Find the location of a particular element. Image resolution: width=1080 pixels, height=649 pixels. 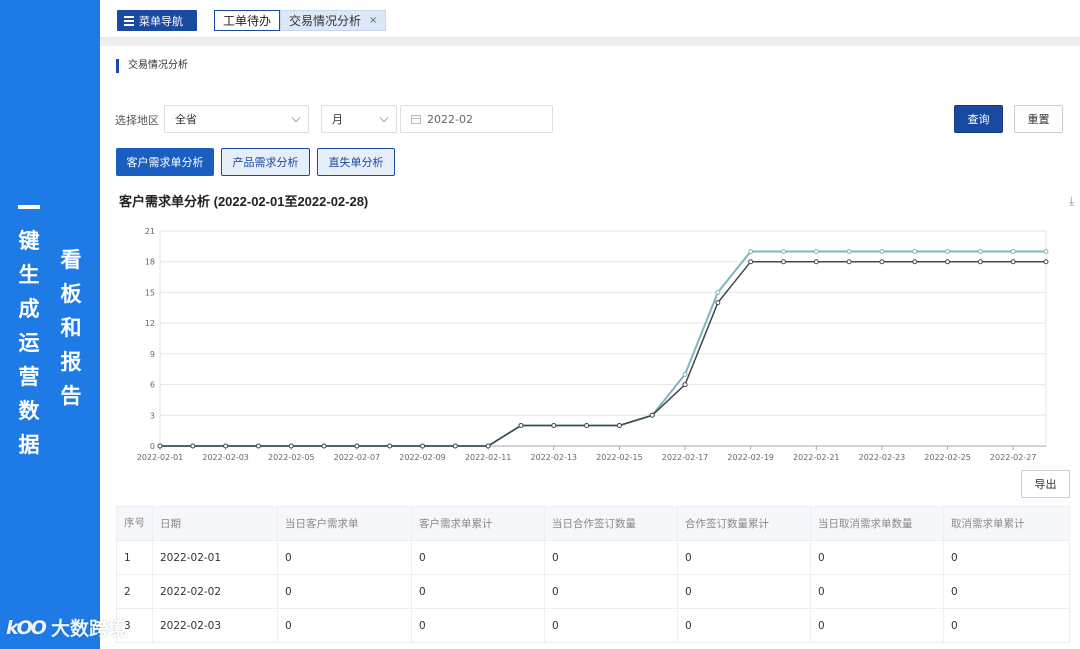

x-tick-label: 2022-02-19 is located at coordinates (750, 457).